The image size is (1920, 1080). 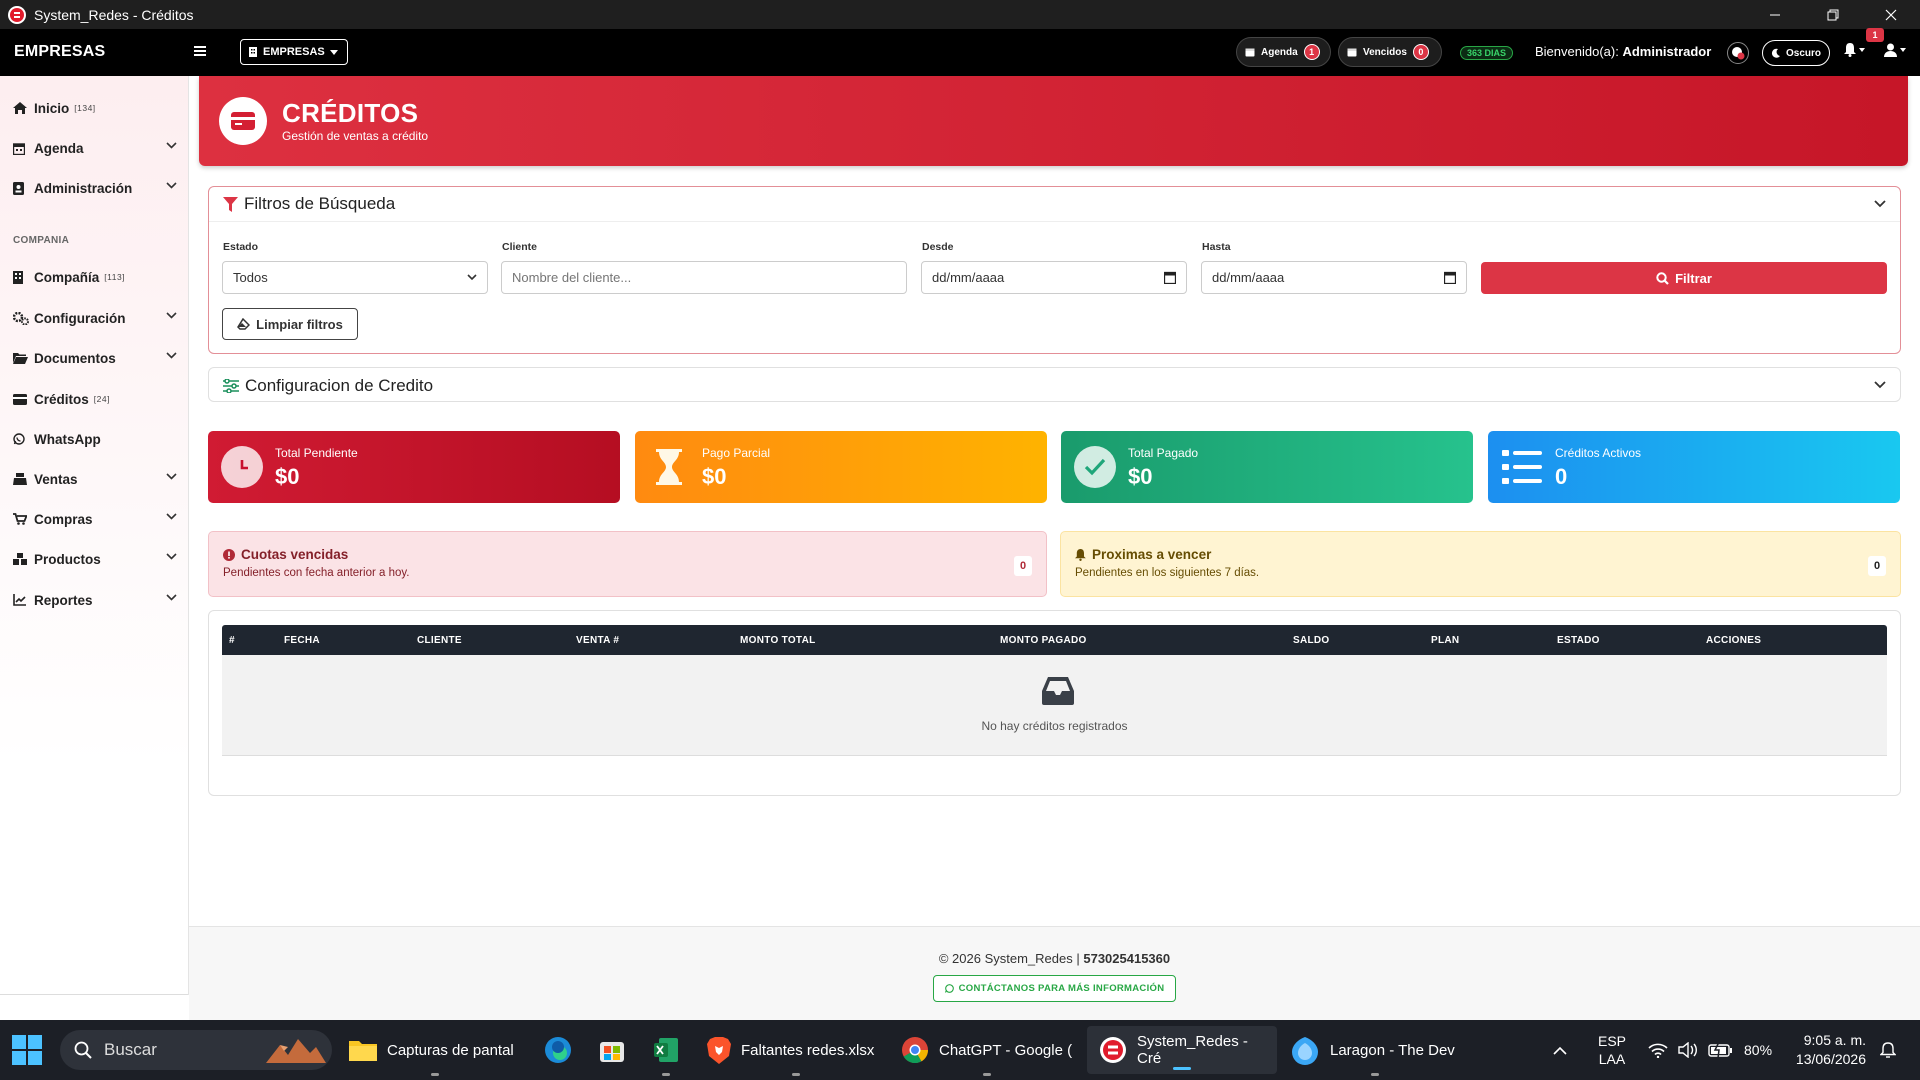 I want to click on filter-button-label: Filtrar, so click(x=1693, y=278).